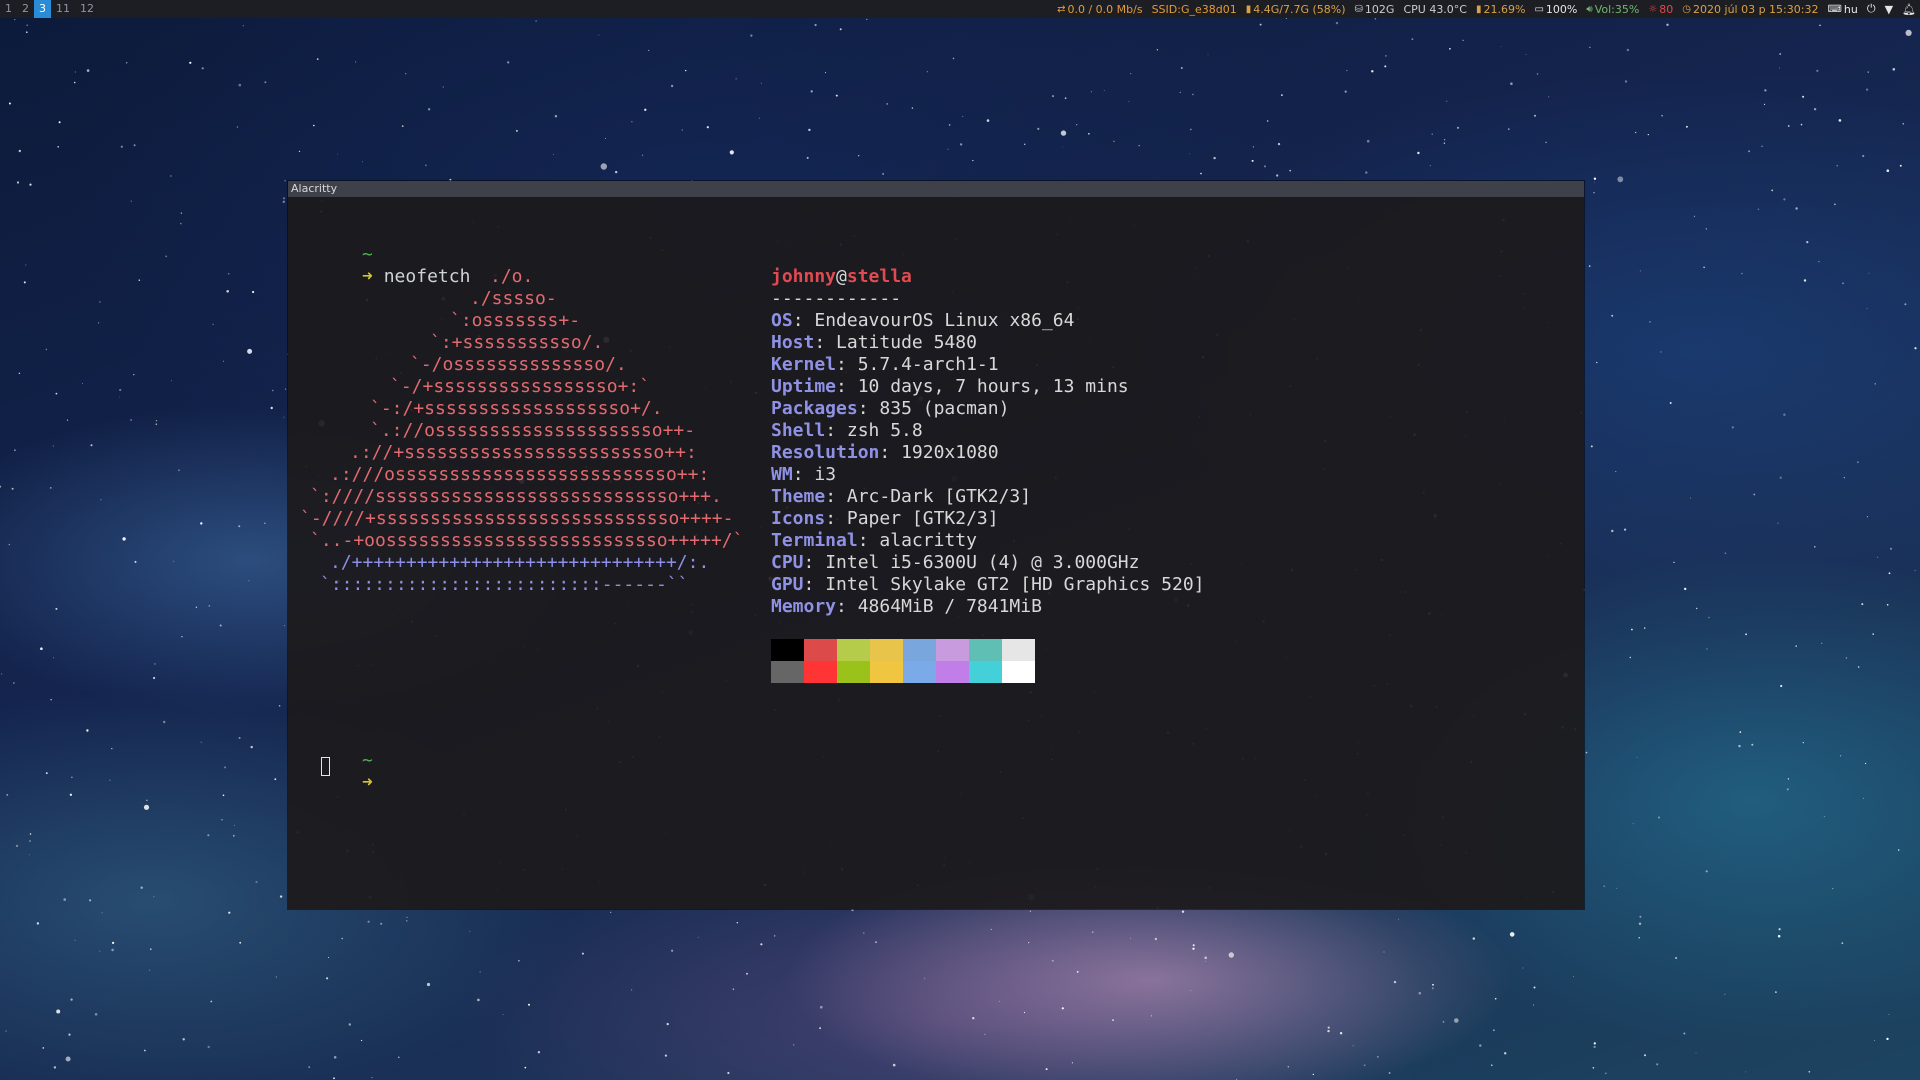 The image size is (1920, 1080). Describe the element at coordinates (825, 452) in the screenshot. I see `info-key: Resolution` at that location.